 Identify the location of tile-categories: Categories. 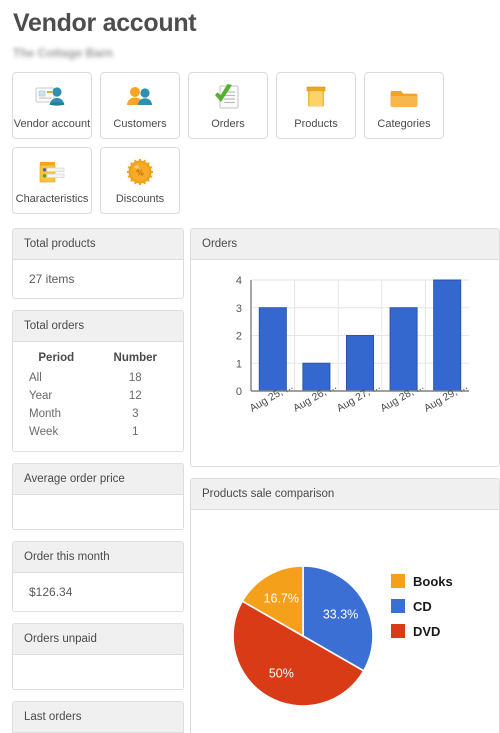
(404, 105).